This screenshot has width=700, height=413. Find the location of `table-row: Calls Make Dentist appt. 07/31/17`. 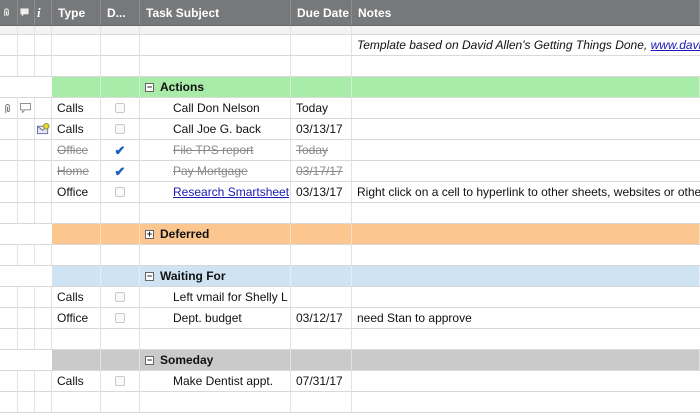

table-row: Calls Make Dentist appt. 07/31/17 is located at coordinates (350, 381).